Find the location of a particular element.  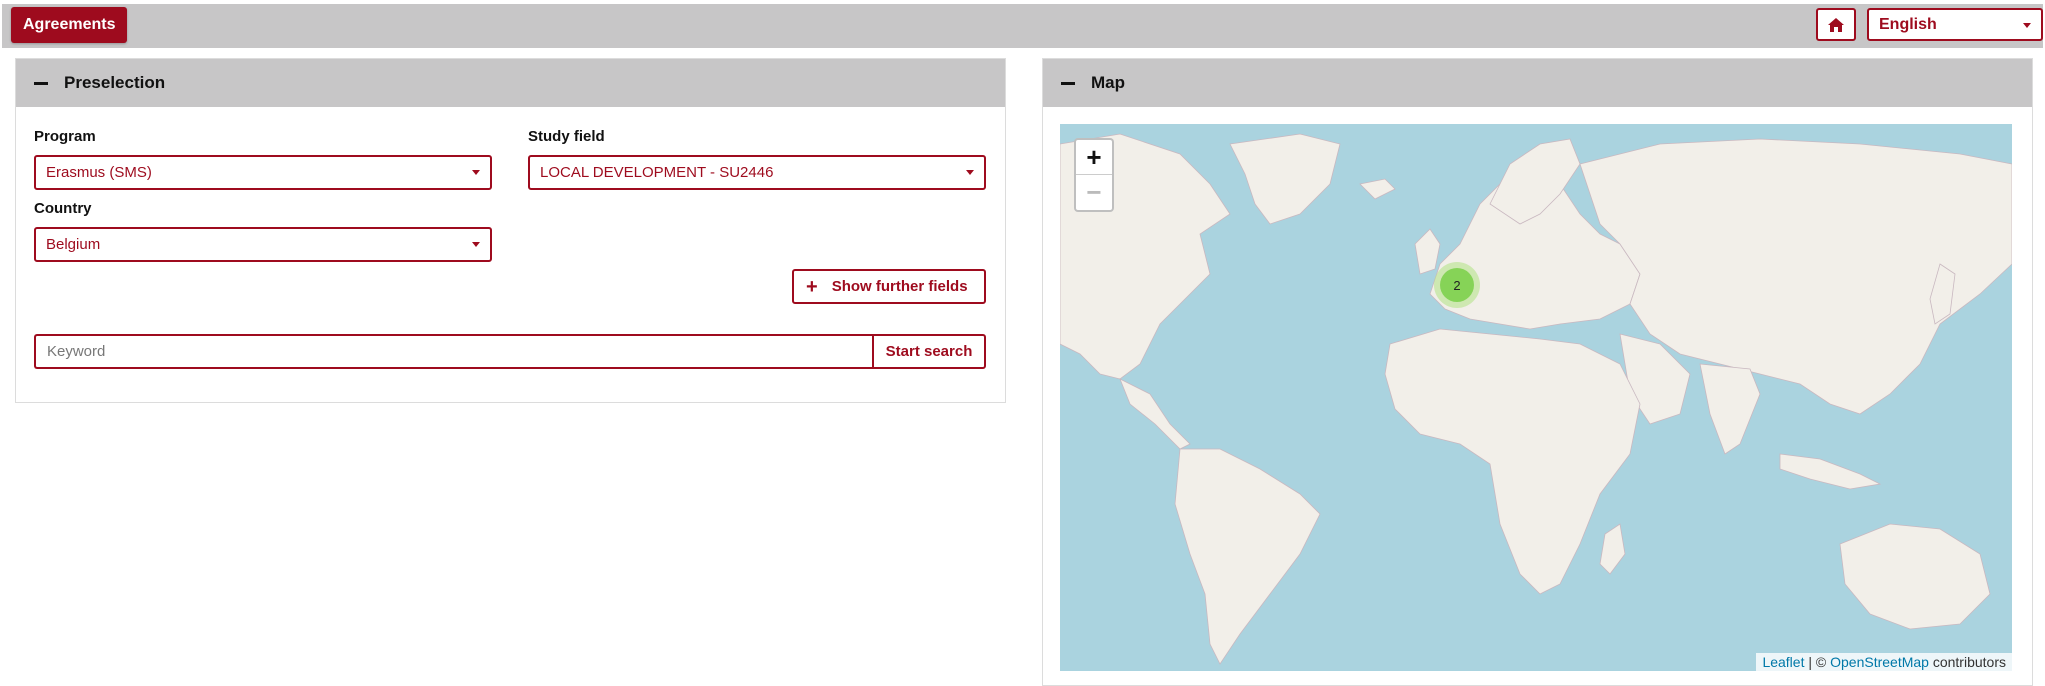

map-attribution: Leaflet | © OpenStreetMap contributors is located at coordinates (1884, 662).